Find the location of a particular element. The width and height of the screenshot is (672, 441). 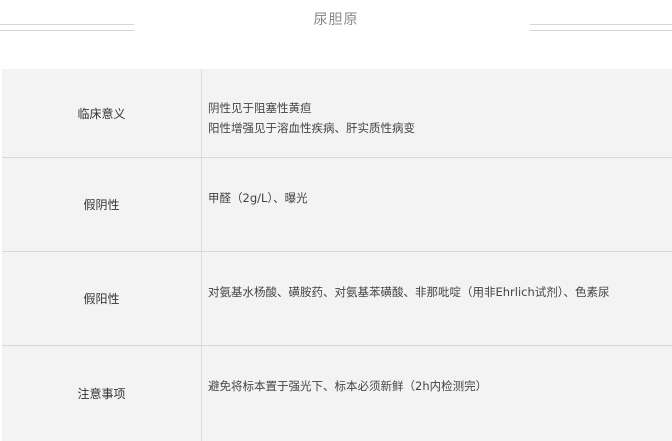

row-content: 阴性见于阻塞性黄疸 阳性增强见于溶血性疾病、肝实质性病变 is located at coordinates (437, 113).